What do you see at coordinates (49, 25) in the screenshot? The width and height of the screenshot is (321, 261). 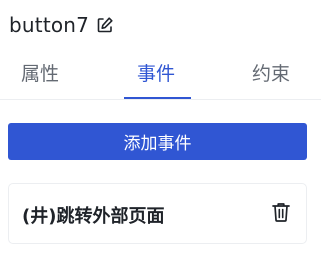 I see `component-name: button7` at bounding box center [49, 25].